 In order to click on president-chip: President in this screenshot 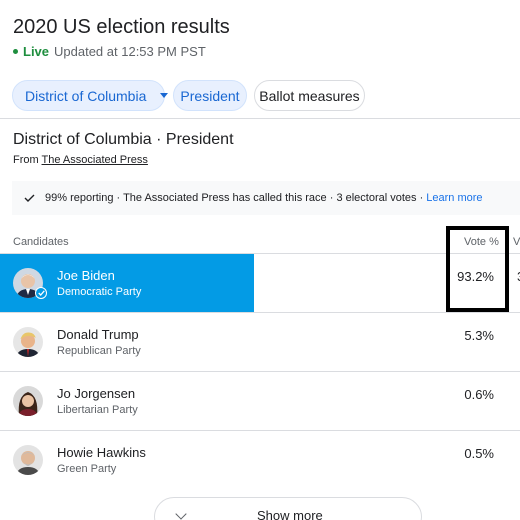, I will do `click(210, 95)`.